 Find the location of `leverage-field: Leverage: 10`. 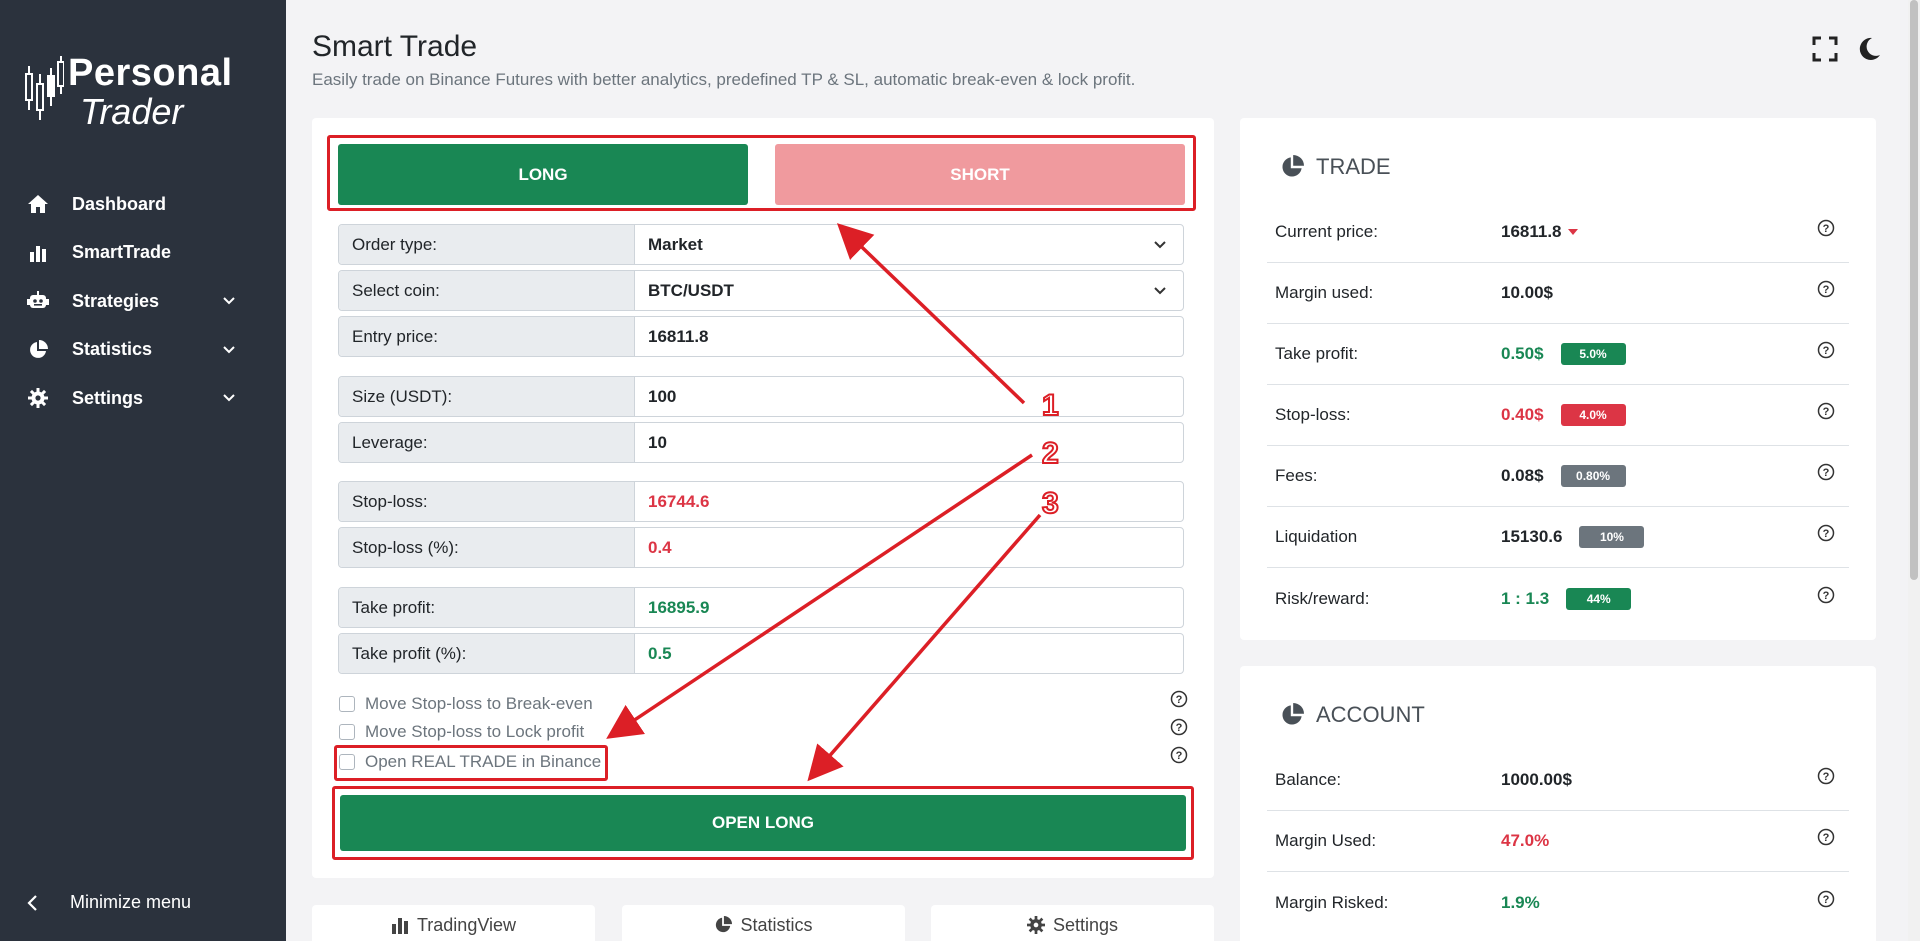

leverage-field: Leverage: 10 is located at coordinates (761, 442).